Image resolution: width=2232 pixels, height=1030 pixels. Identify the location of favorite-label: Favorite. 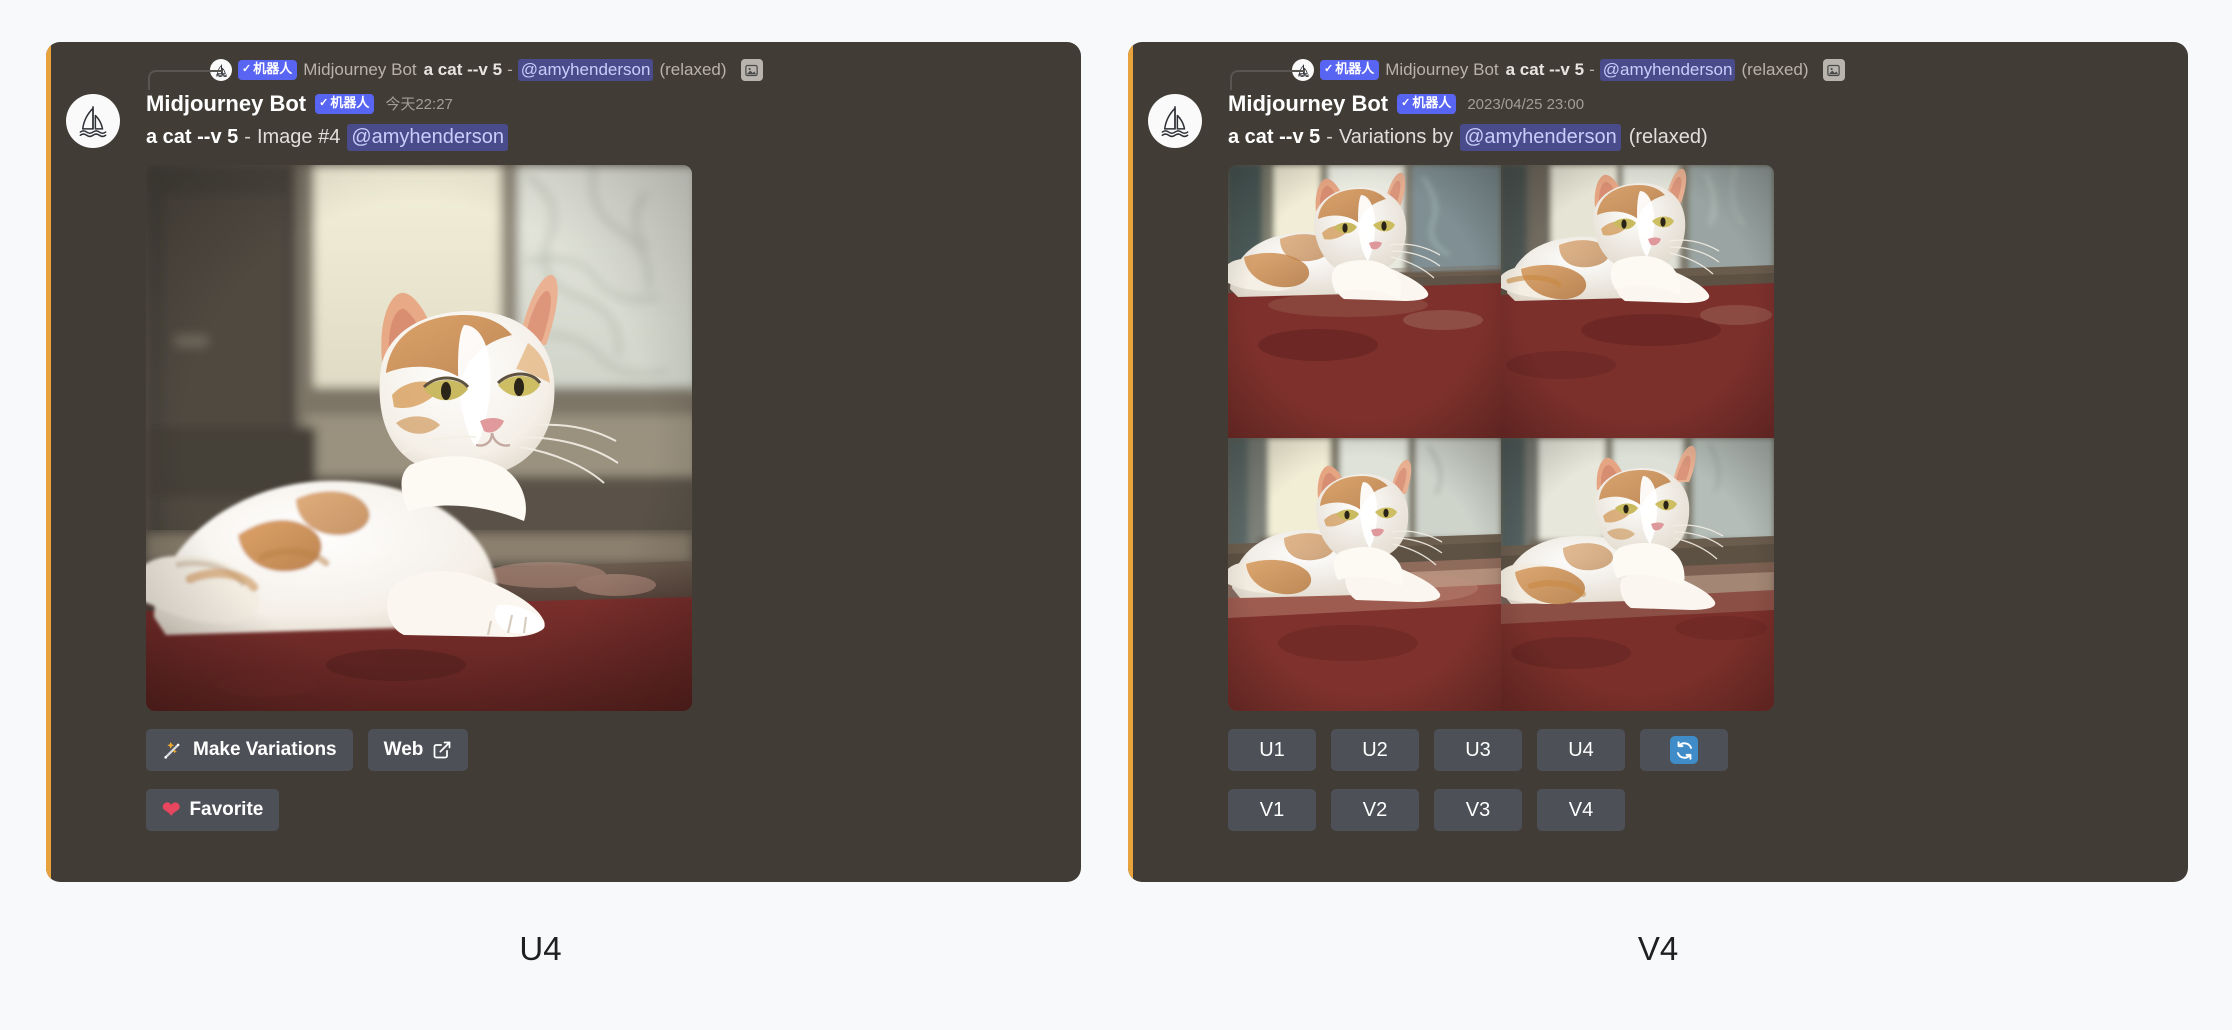
(226, 809).